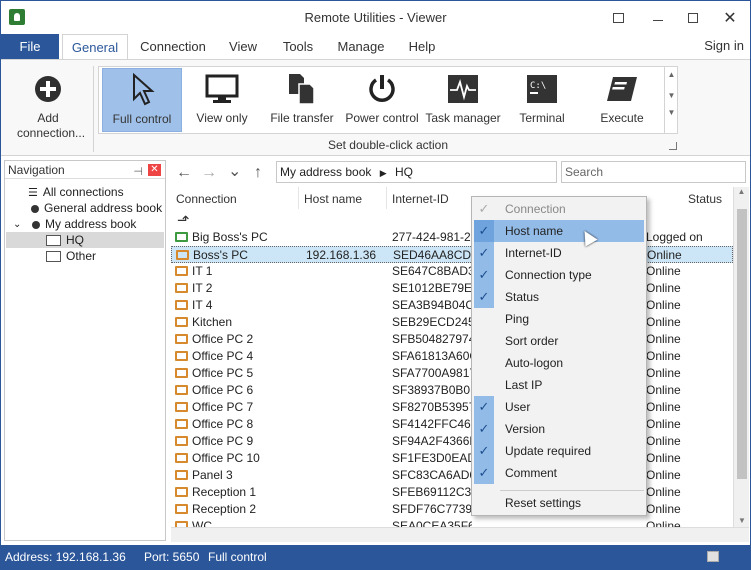 This screenshot has height=570, width=751. I want to click on tab-view: View, so click(243, 47).